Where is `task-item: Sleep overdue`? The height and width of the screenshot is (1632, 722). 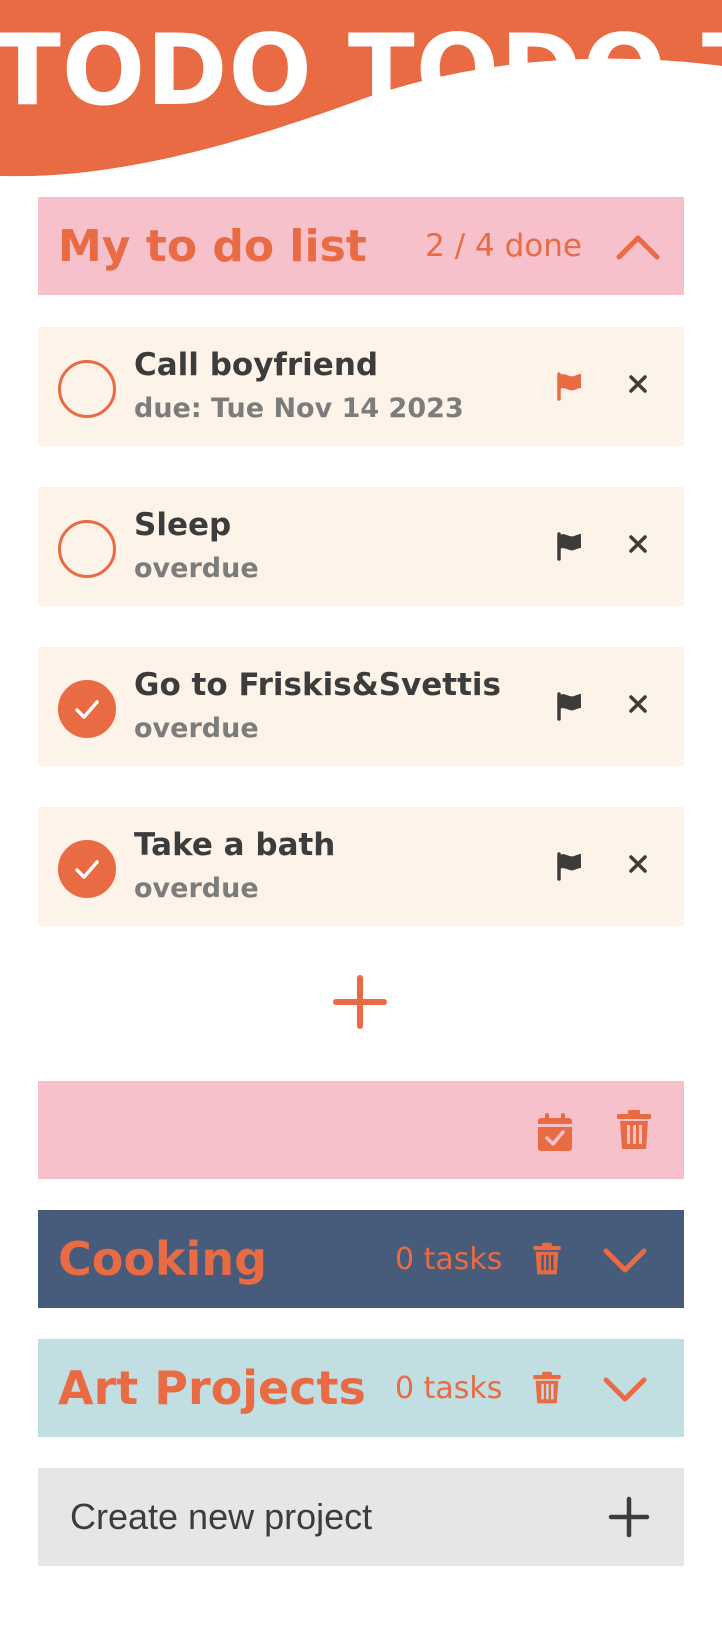
task-item: Sleep overdue is located at coordinates (361, 546).